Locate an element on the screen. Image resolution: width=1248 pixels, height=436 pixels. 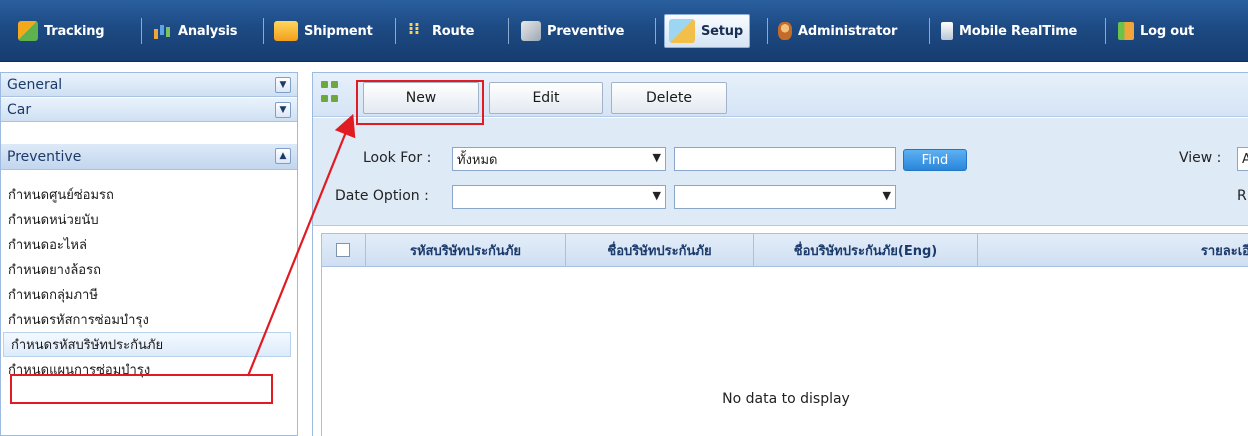
sidebar-item-insurance-company-code: กำหนดรหัสบริษัทประกันภัย is located at coordinates (147, 344).